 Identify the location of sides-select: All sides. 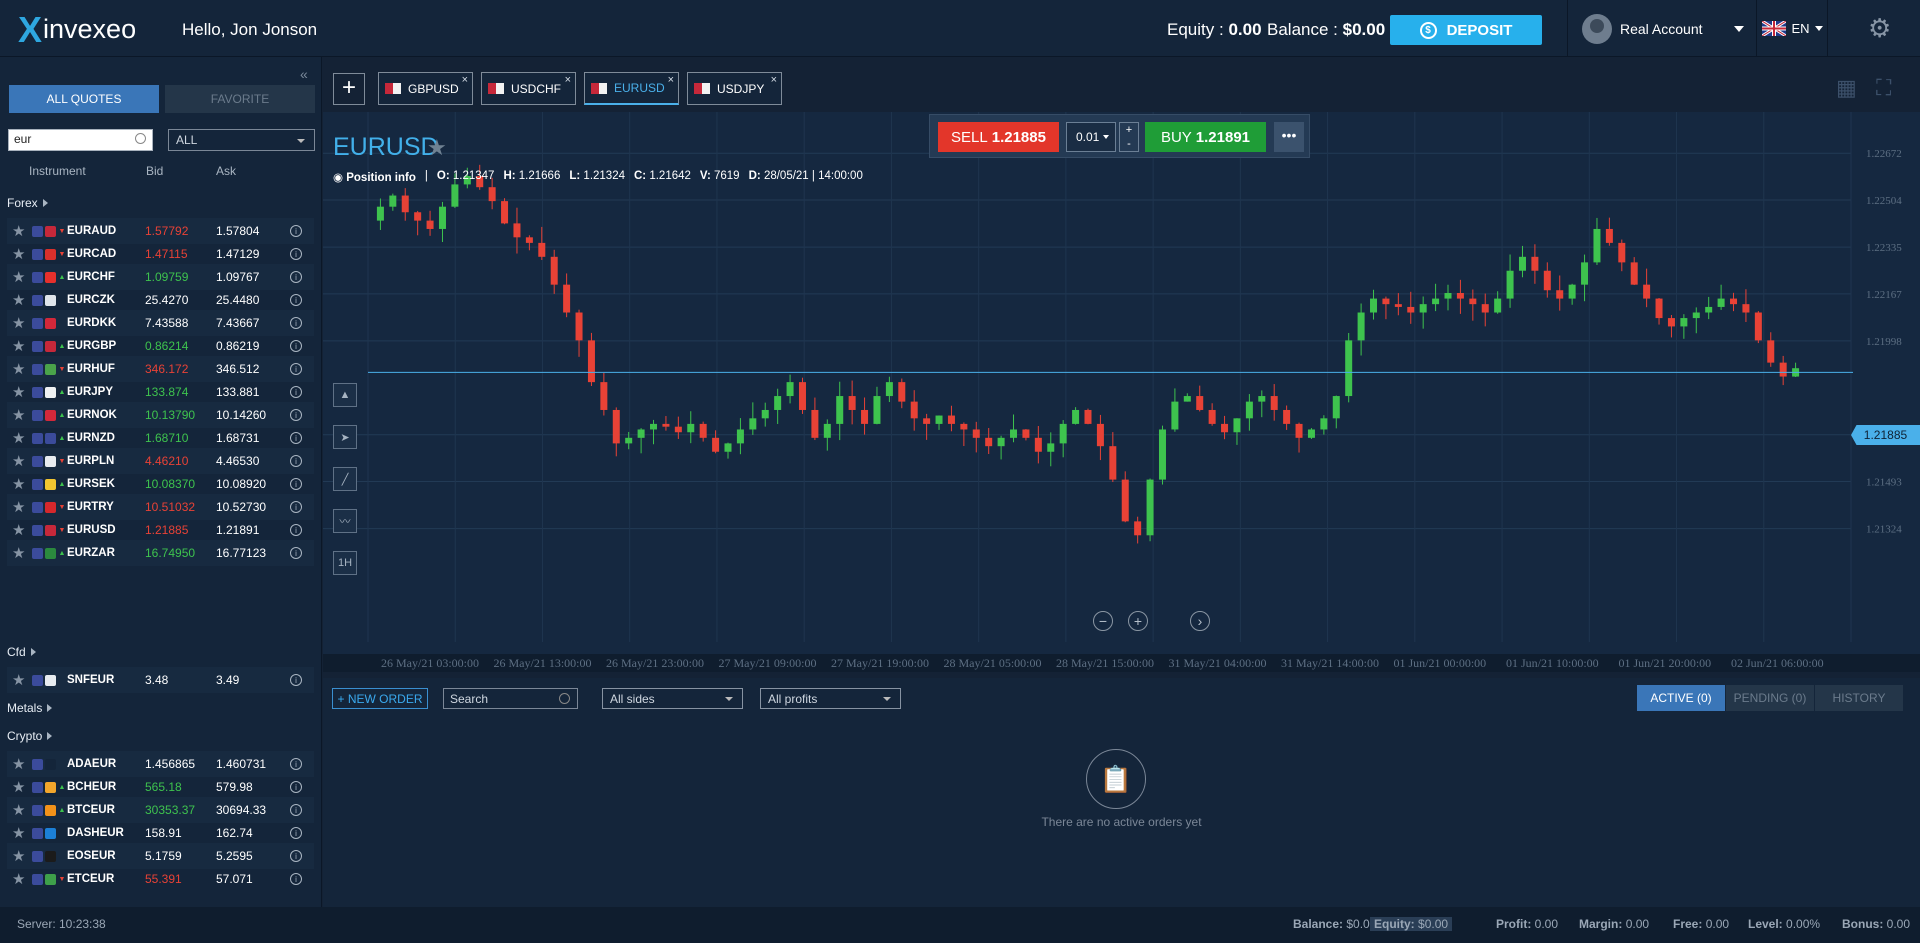
(672, 698).